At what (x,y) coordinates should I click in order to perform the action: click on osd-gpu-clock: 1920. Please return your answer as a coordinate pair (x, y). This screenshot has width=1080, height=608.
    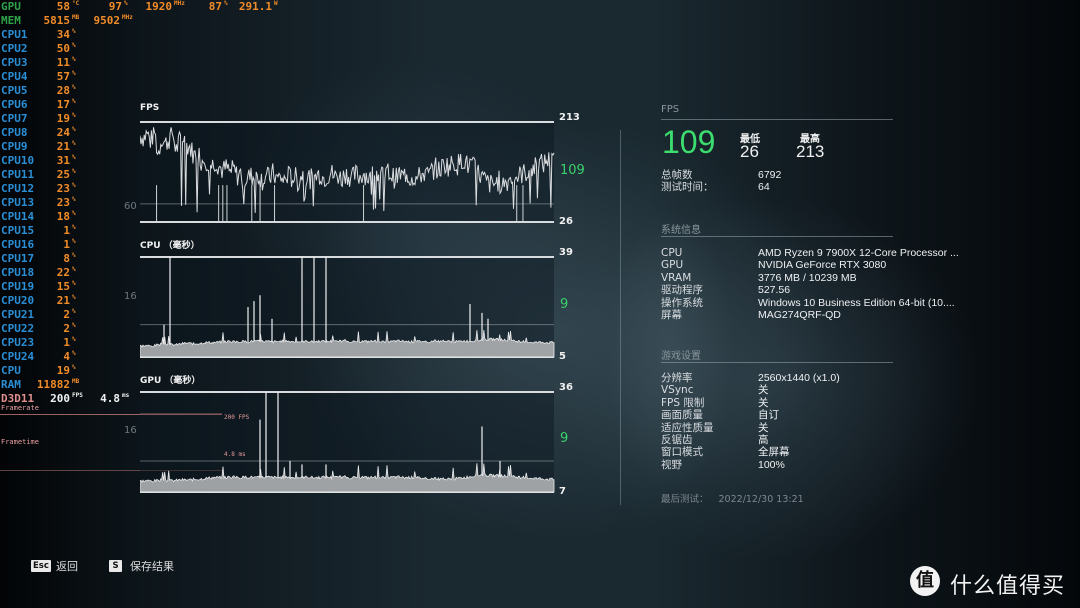
    Looking at the image, I should click on (159, 6).